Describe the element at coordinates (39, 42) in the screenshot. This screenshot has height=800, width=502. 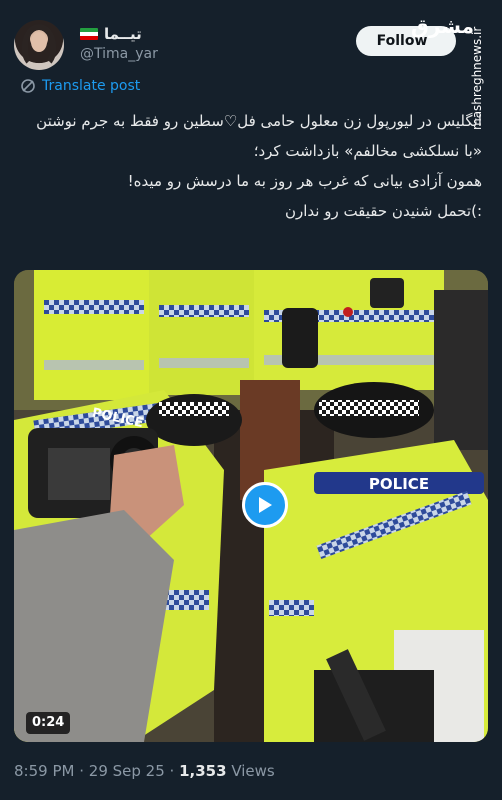
I see `avatar-face` at that location.